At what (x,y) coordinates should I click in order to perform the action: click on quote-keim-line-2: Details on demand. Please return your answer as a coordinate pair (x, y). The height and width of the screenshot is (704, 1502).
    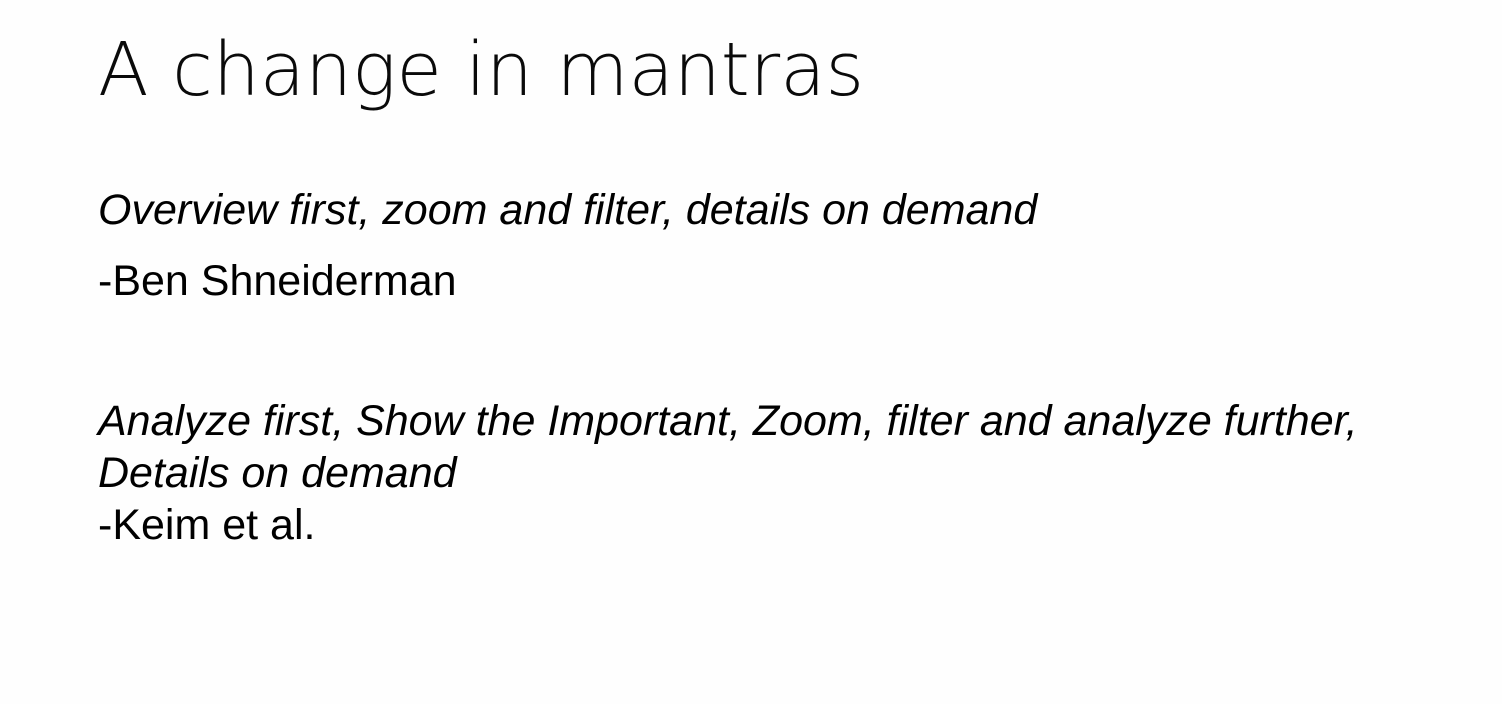
    Looking at the image, I should click on (277, 473).